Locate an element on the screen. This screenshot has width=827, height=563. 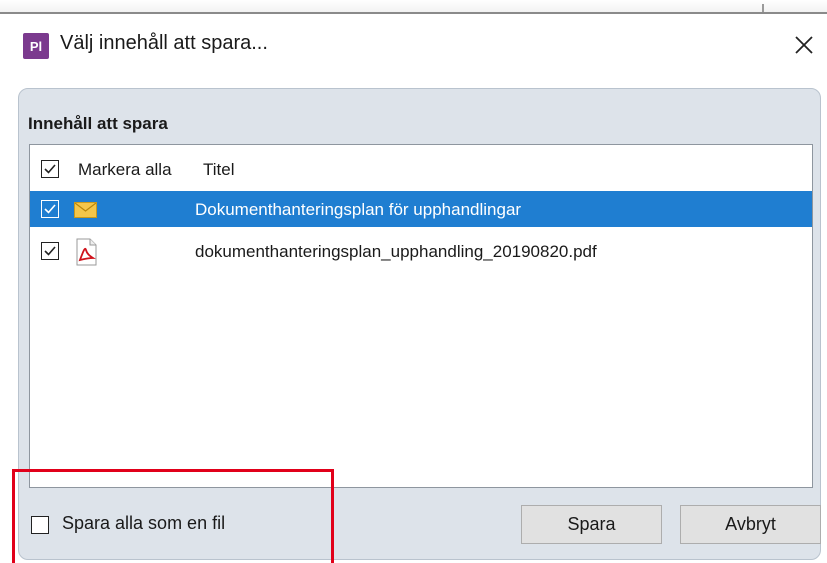
item-title: Dokumenthanteringsplan för upphandlingar is located at coordinates (358, 209).